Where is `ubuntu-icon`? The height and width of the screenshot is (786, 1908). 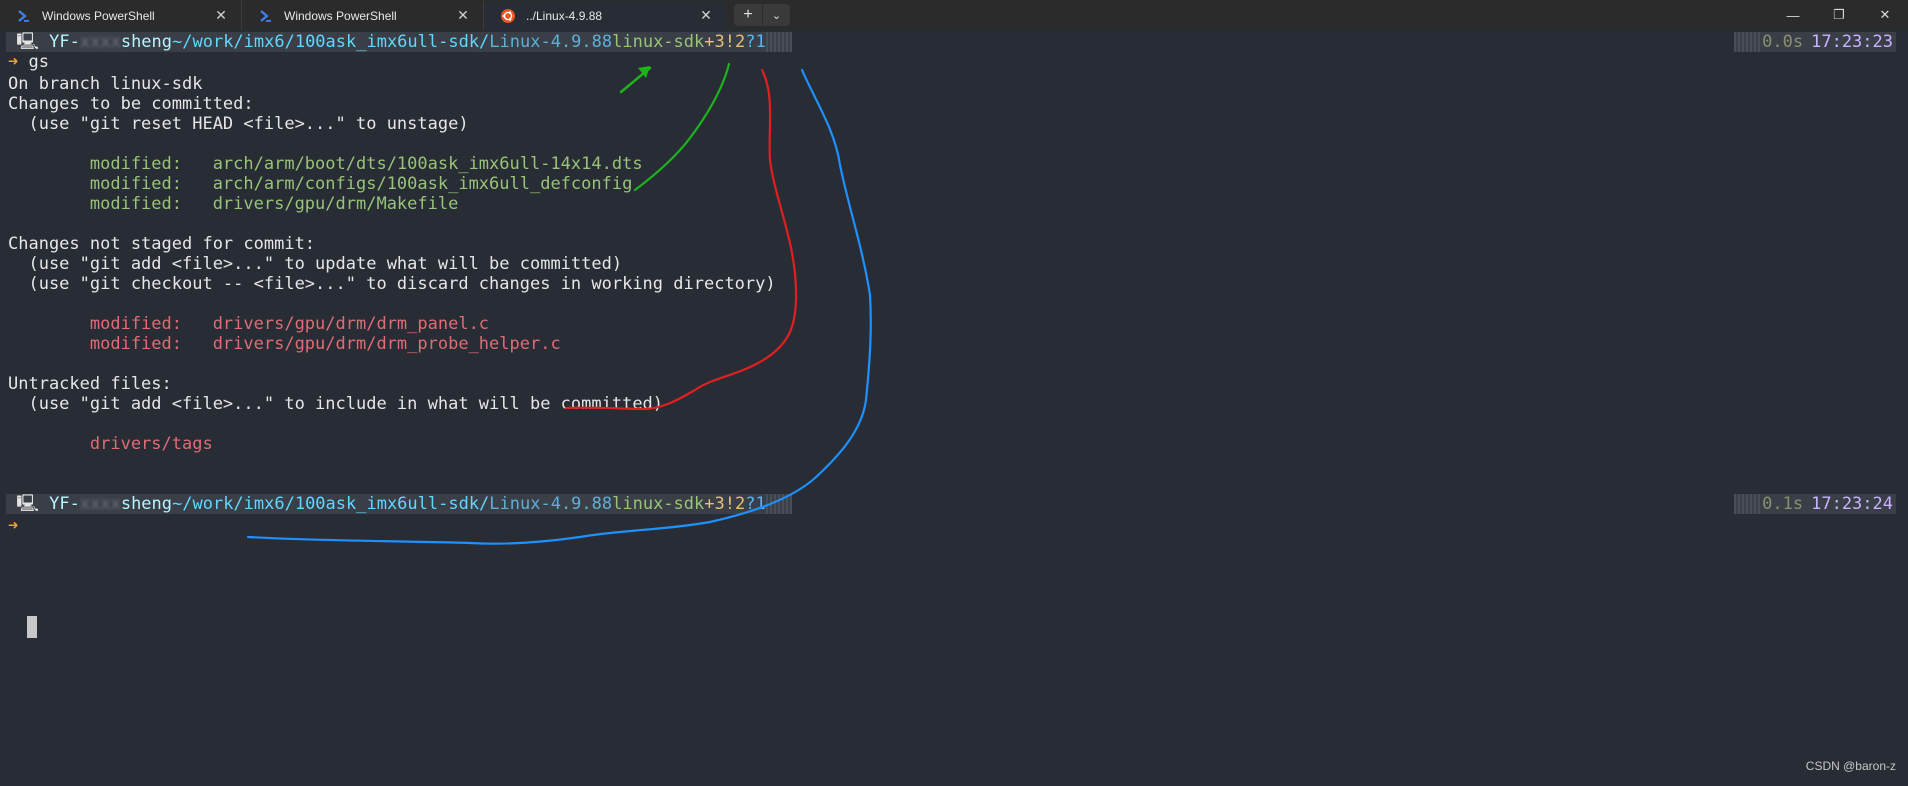 ubuntu-icon is located at coordinates (508, 16).